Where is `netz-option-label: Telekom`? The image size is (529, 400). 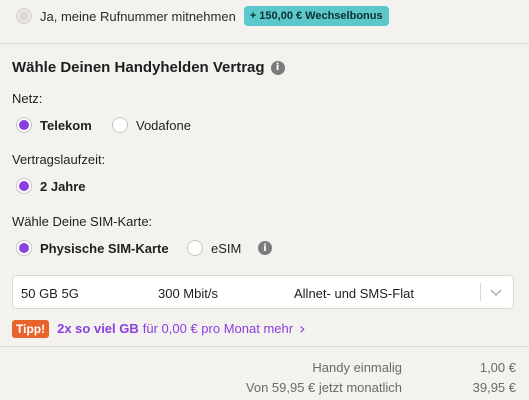
netz-option-label: Telekom is located at coordinates (66, 125).